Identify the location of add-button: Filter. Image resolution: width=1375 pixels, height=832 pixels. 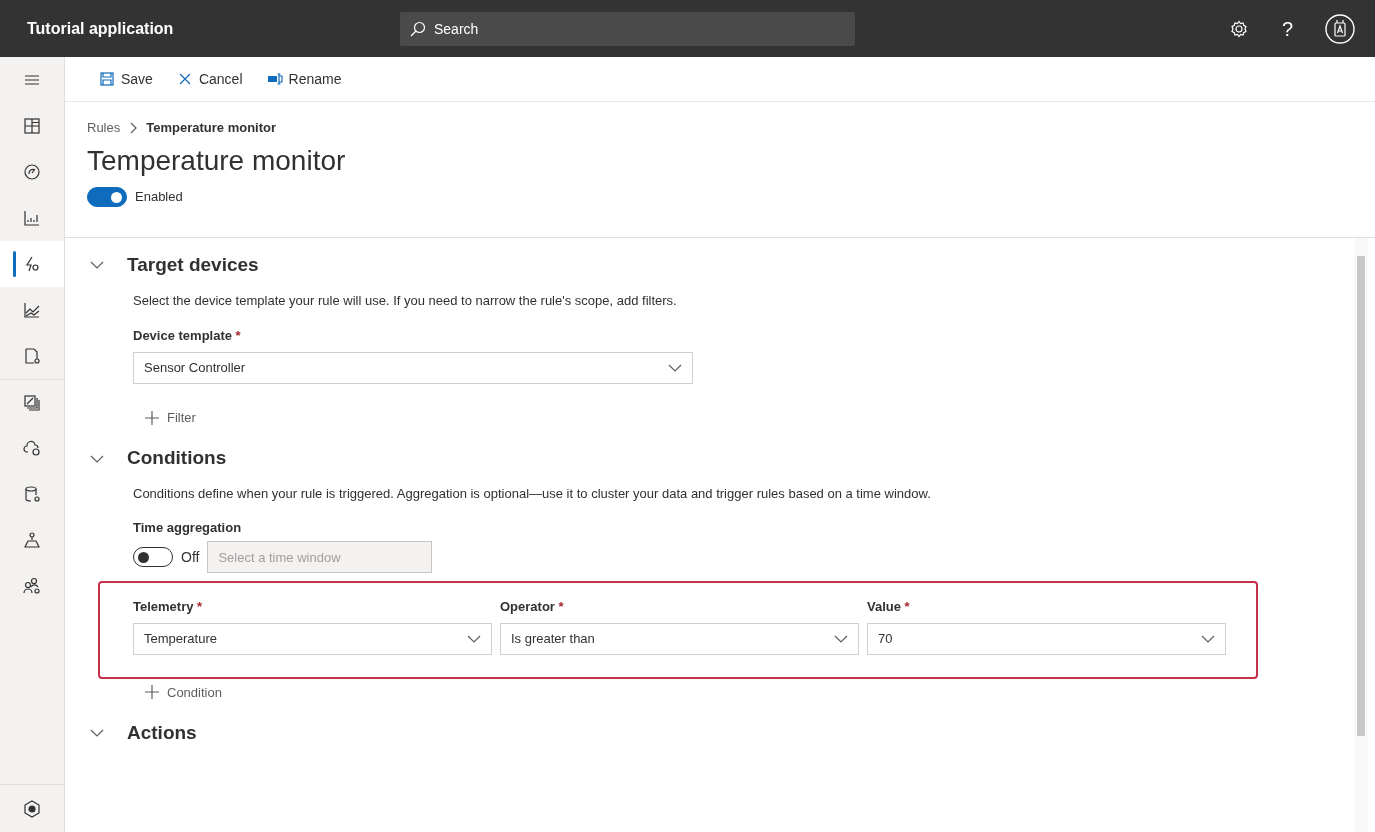
(170, 417).